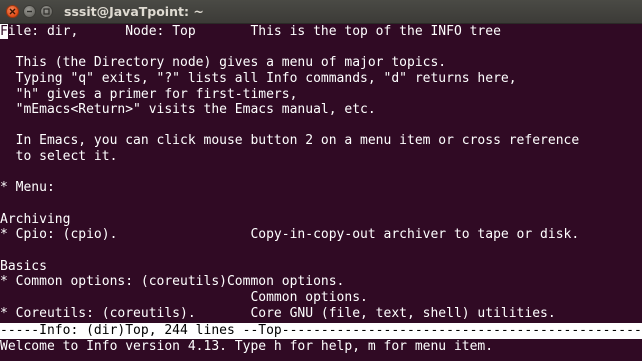 This screenshot has width=642, height=361. Describe the element at coordinates (12, 11) in the screenshot. I see `close-icon` at that location.